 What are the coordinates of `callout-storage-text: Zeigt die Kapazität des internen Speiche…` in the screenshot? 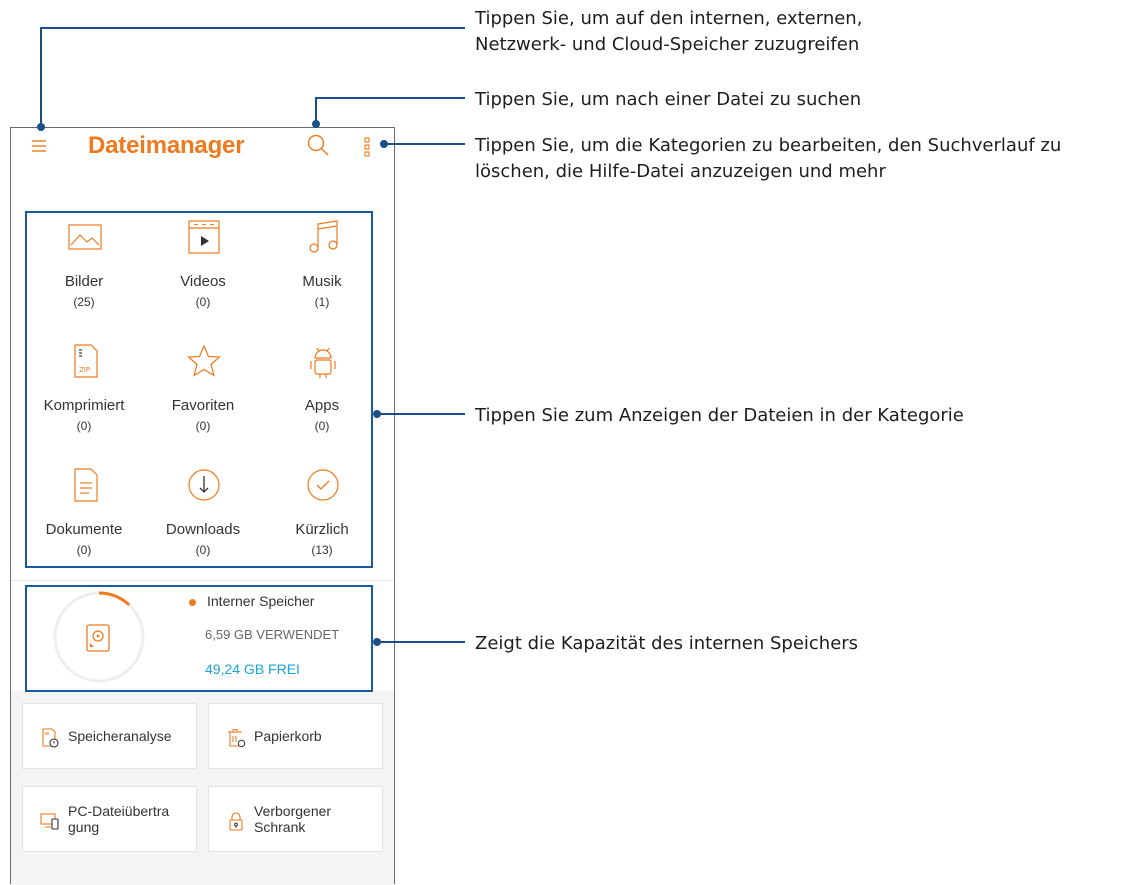 It's located at (667, 643).